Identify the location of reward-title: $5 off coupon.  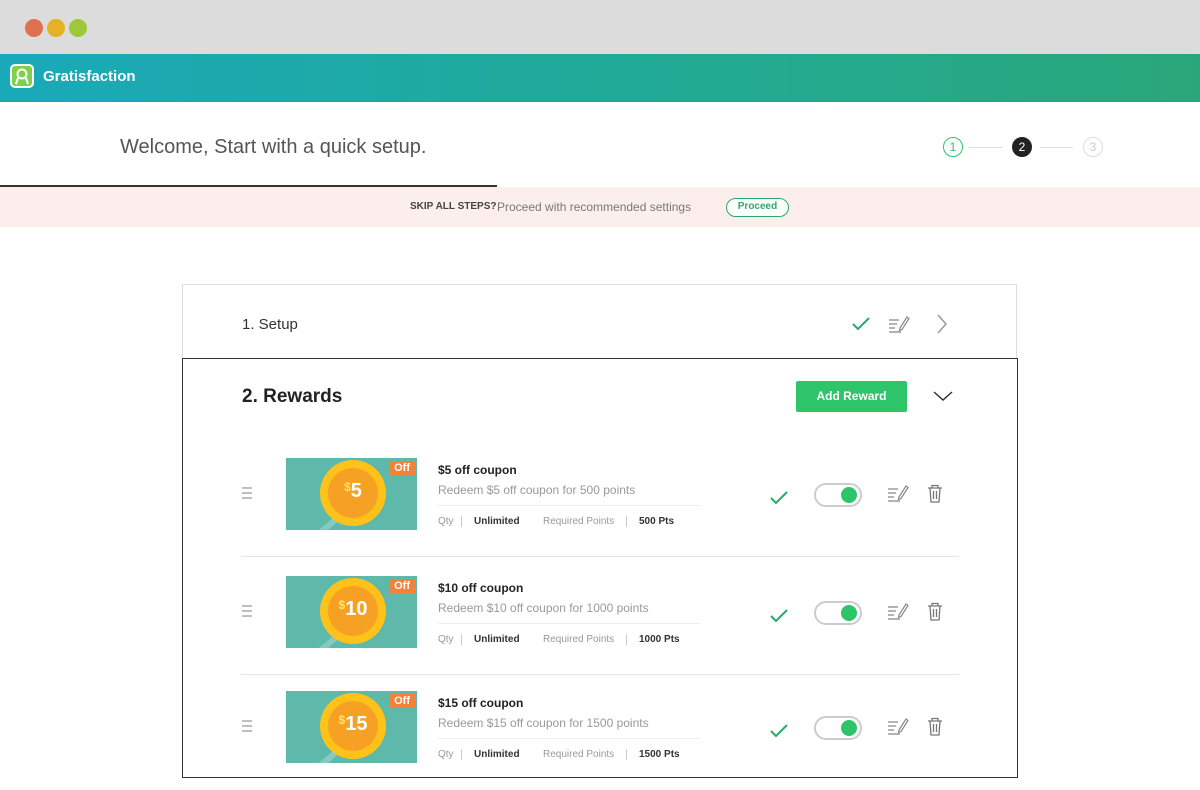
(477, 470).